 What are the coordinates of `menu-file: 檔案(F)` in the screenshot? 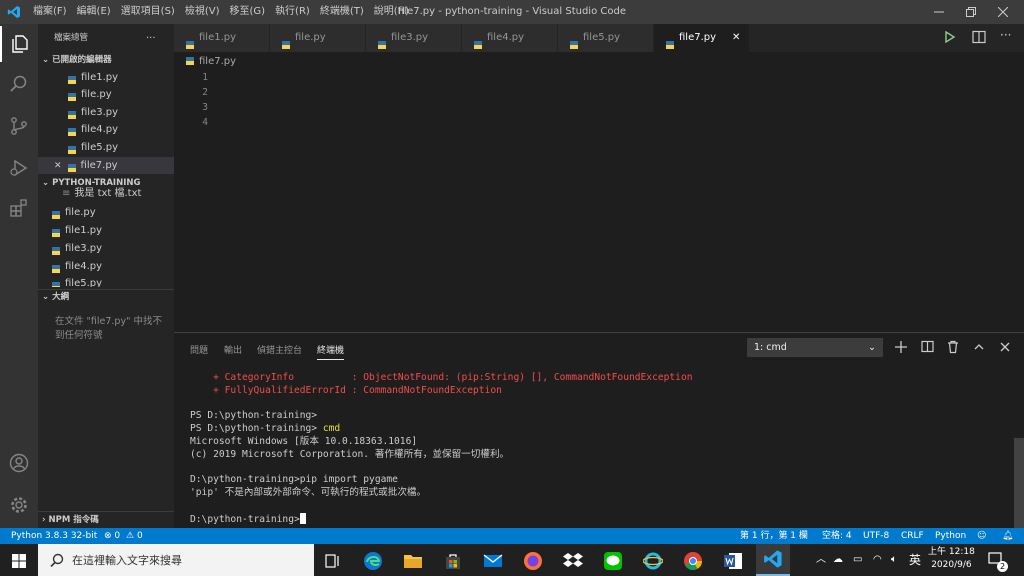 It's located at (50, 12).